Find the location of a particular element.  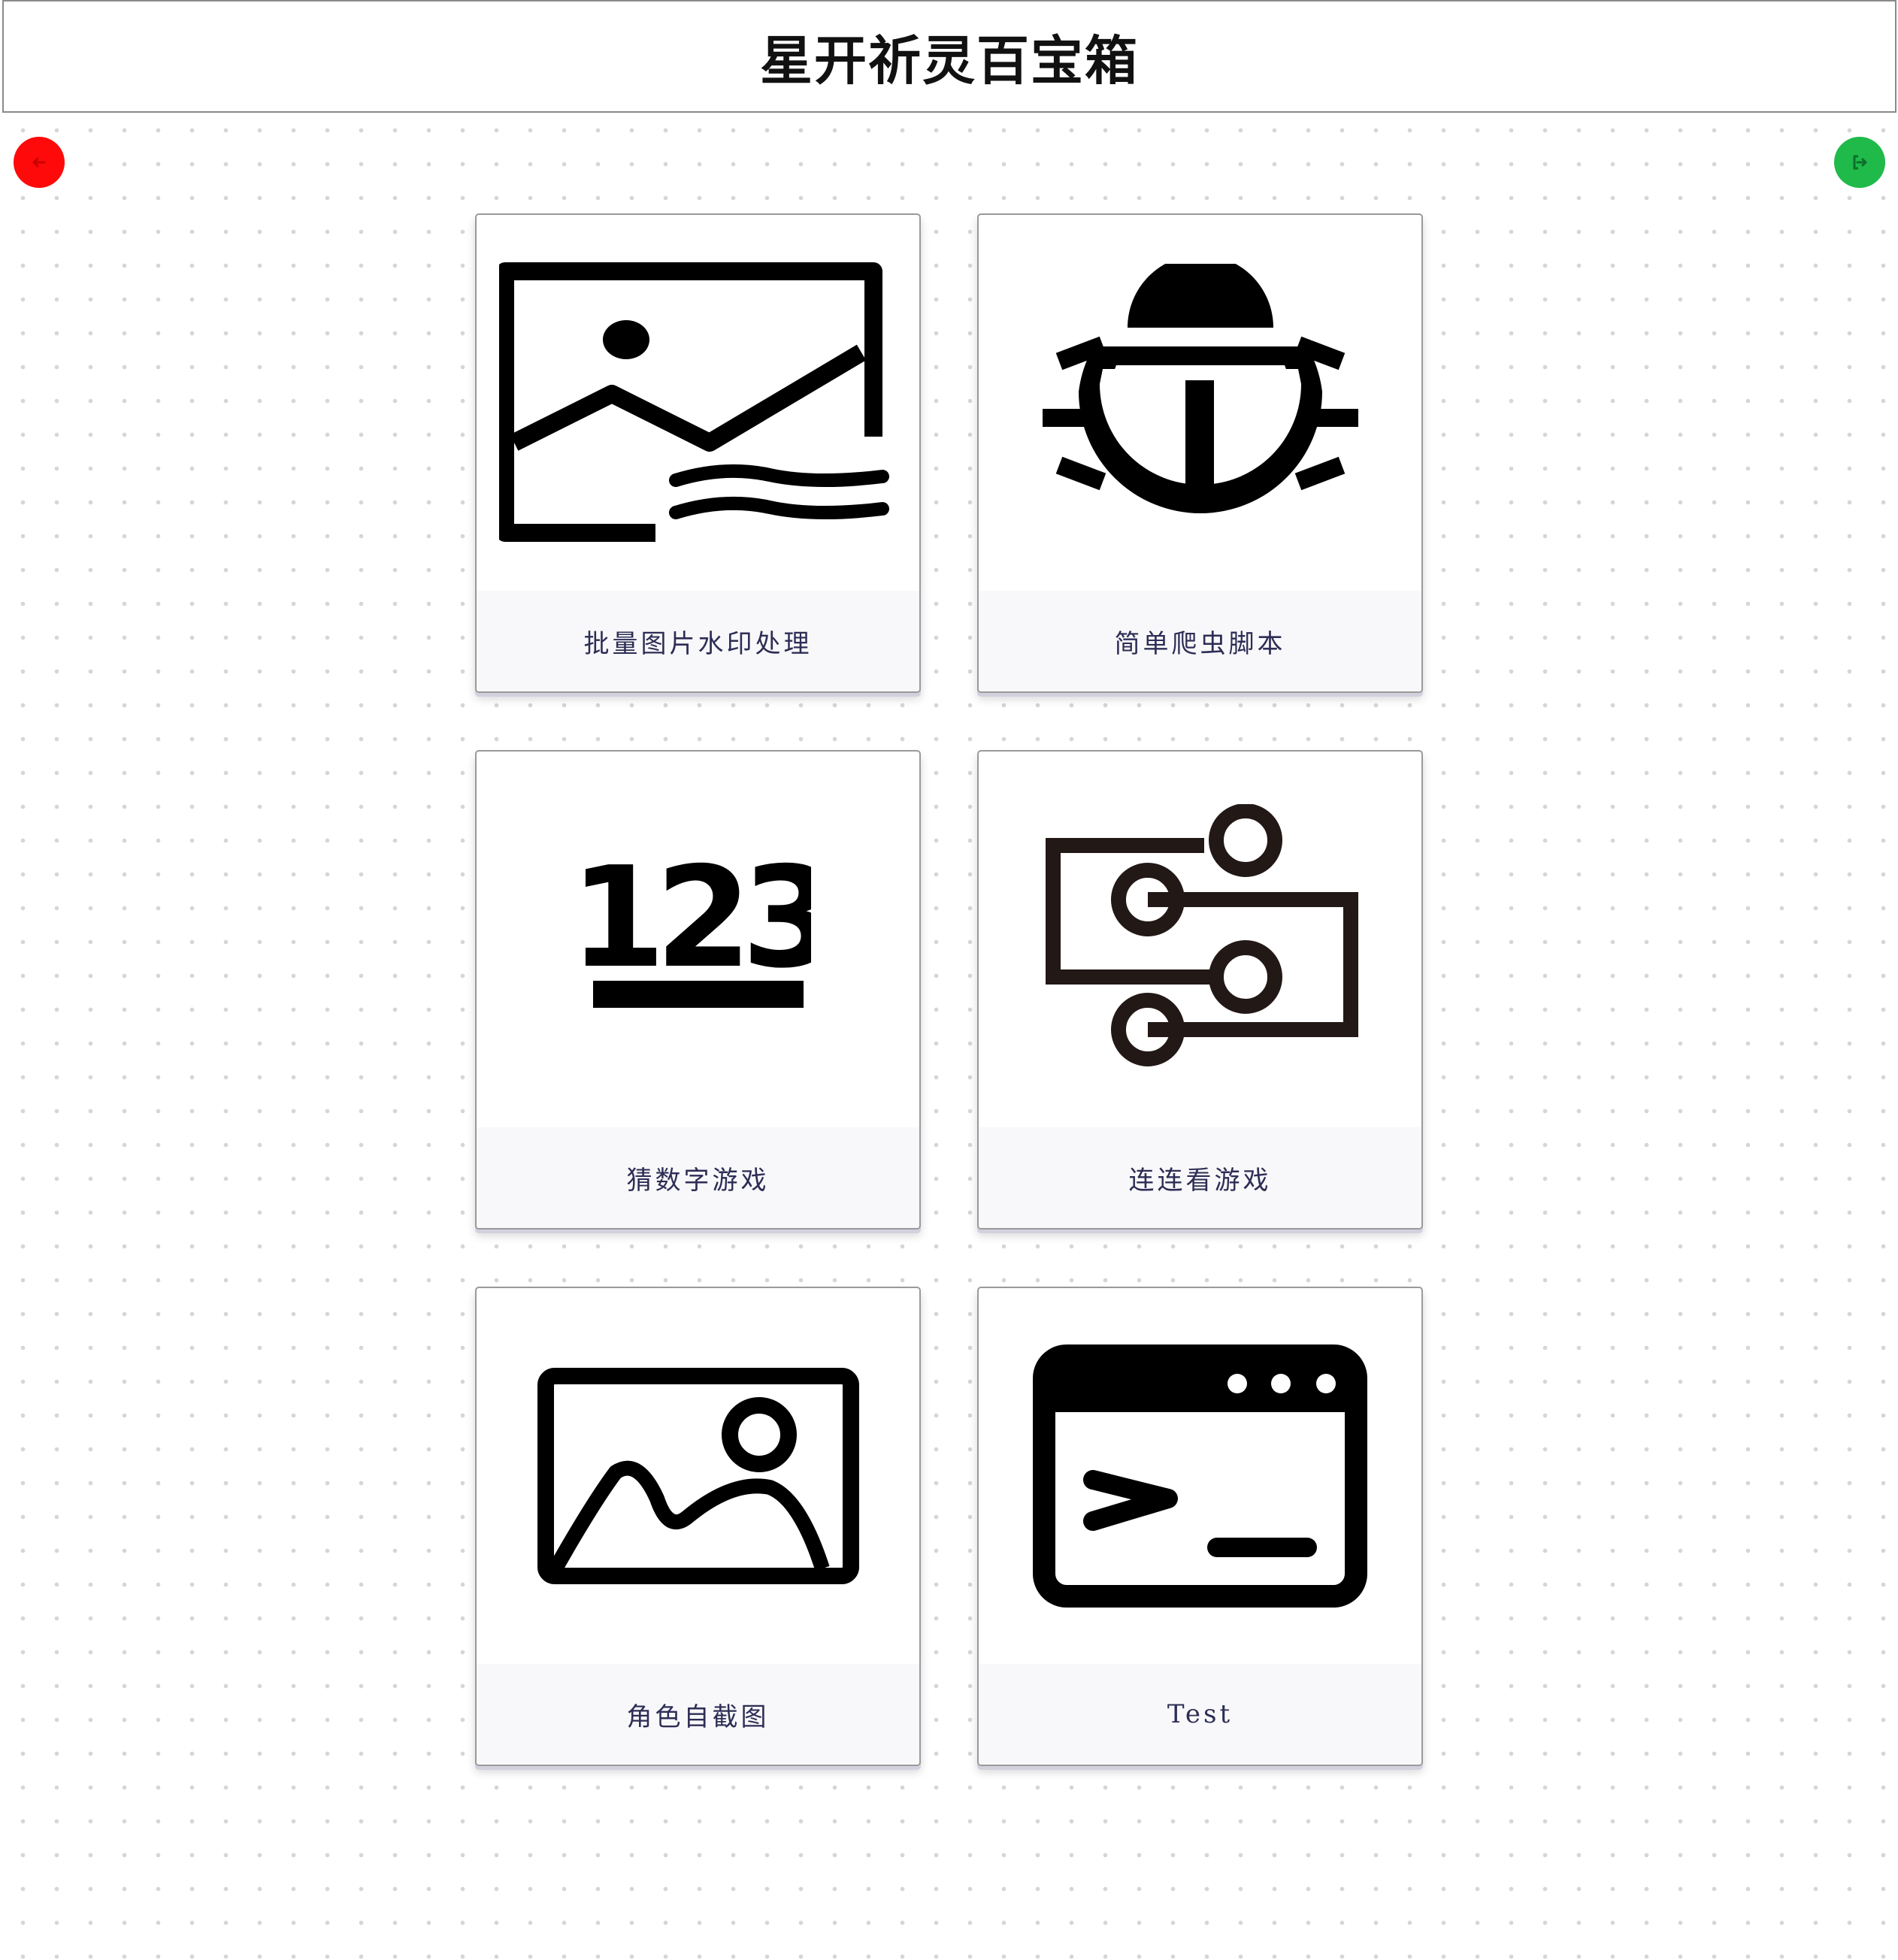

card-label: 连连看游戏 is located at coordinates (1200, 1180).